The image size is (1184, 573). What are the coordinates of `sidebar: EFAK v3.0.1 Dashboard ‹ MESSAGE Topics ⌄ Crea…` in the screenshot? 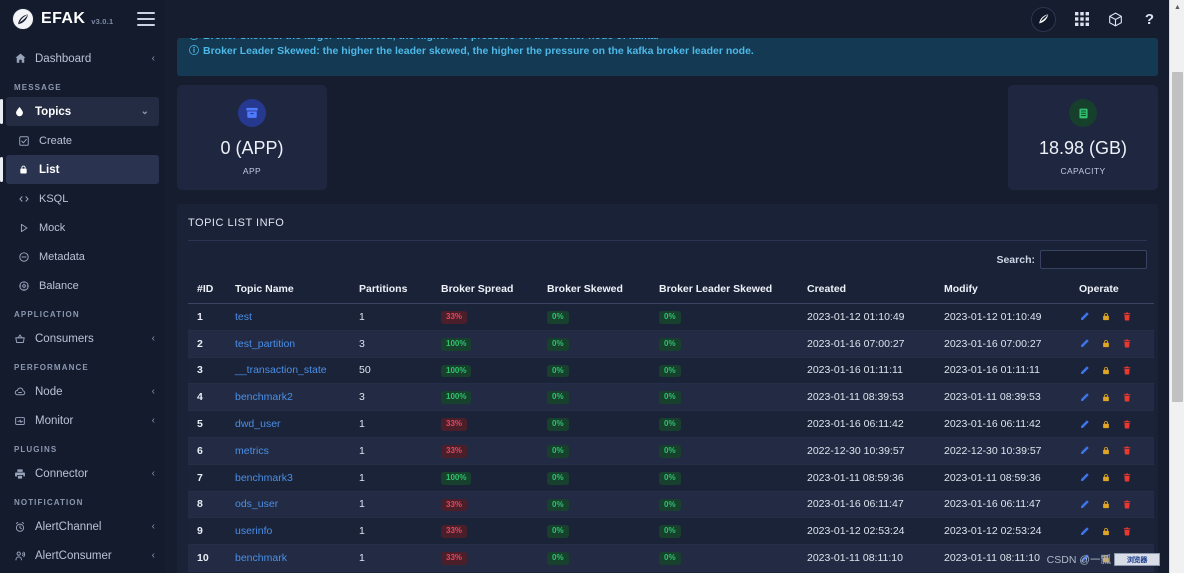 It's located at (82, 286).